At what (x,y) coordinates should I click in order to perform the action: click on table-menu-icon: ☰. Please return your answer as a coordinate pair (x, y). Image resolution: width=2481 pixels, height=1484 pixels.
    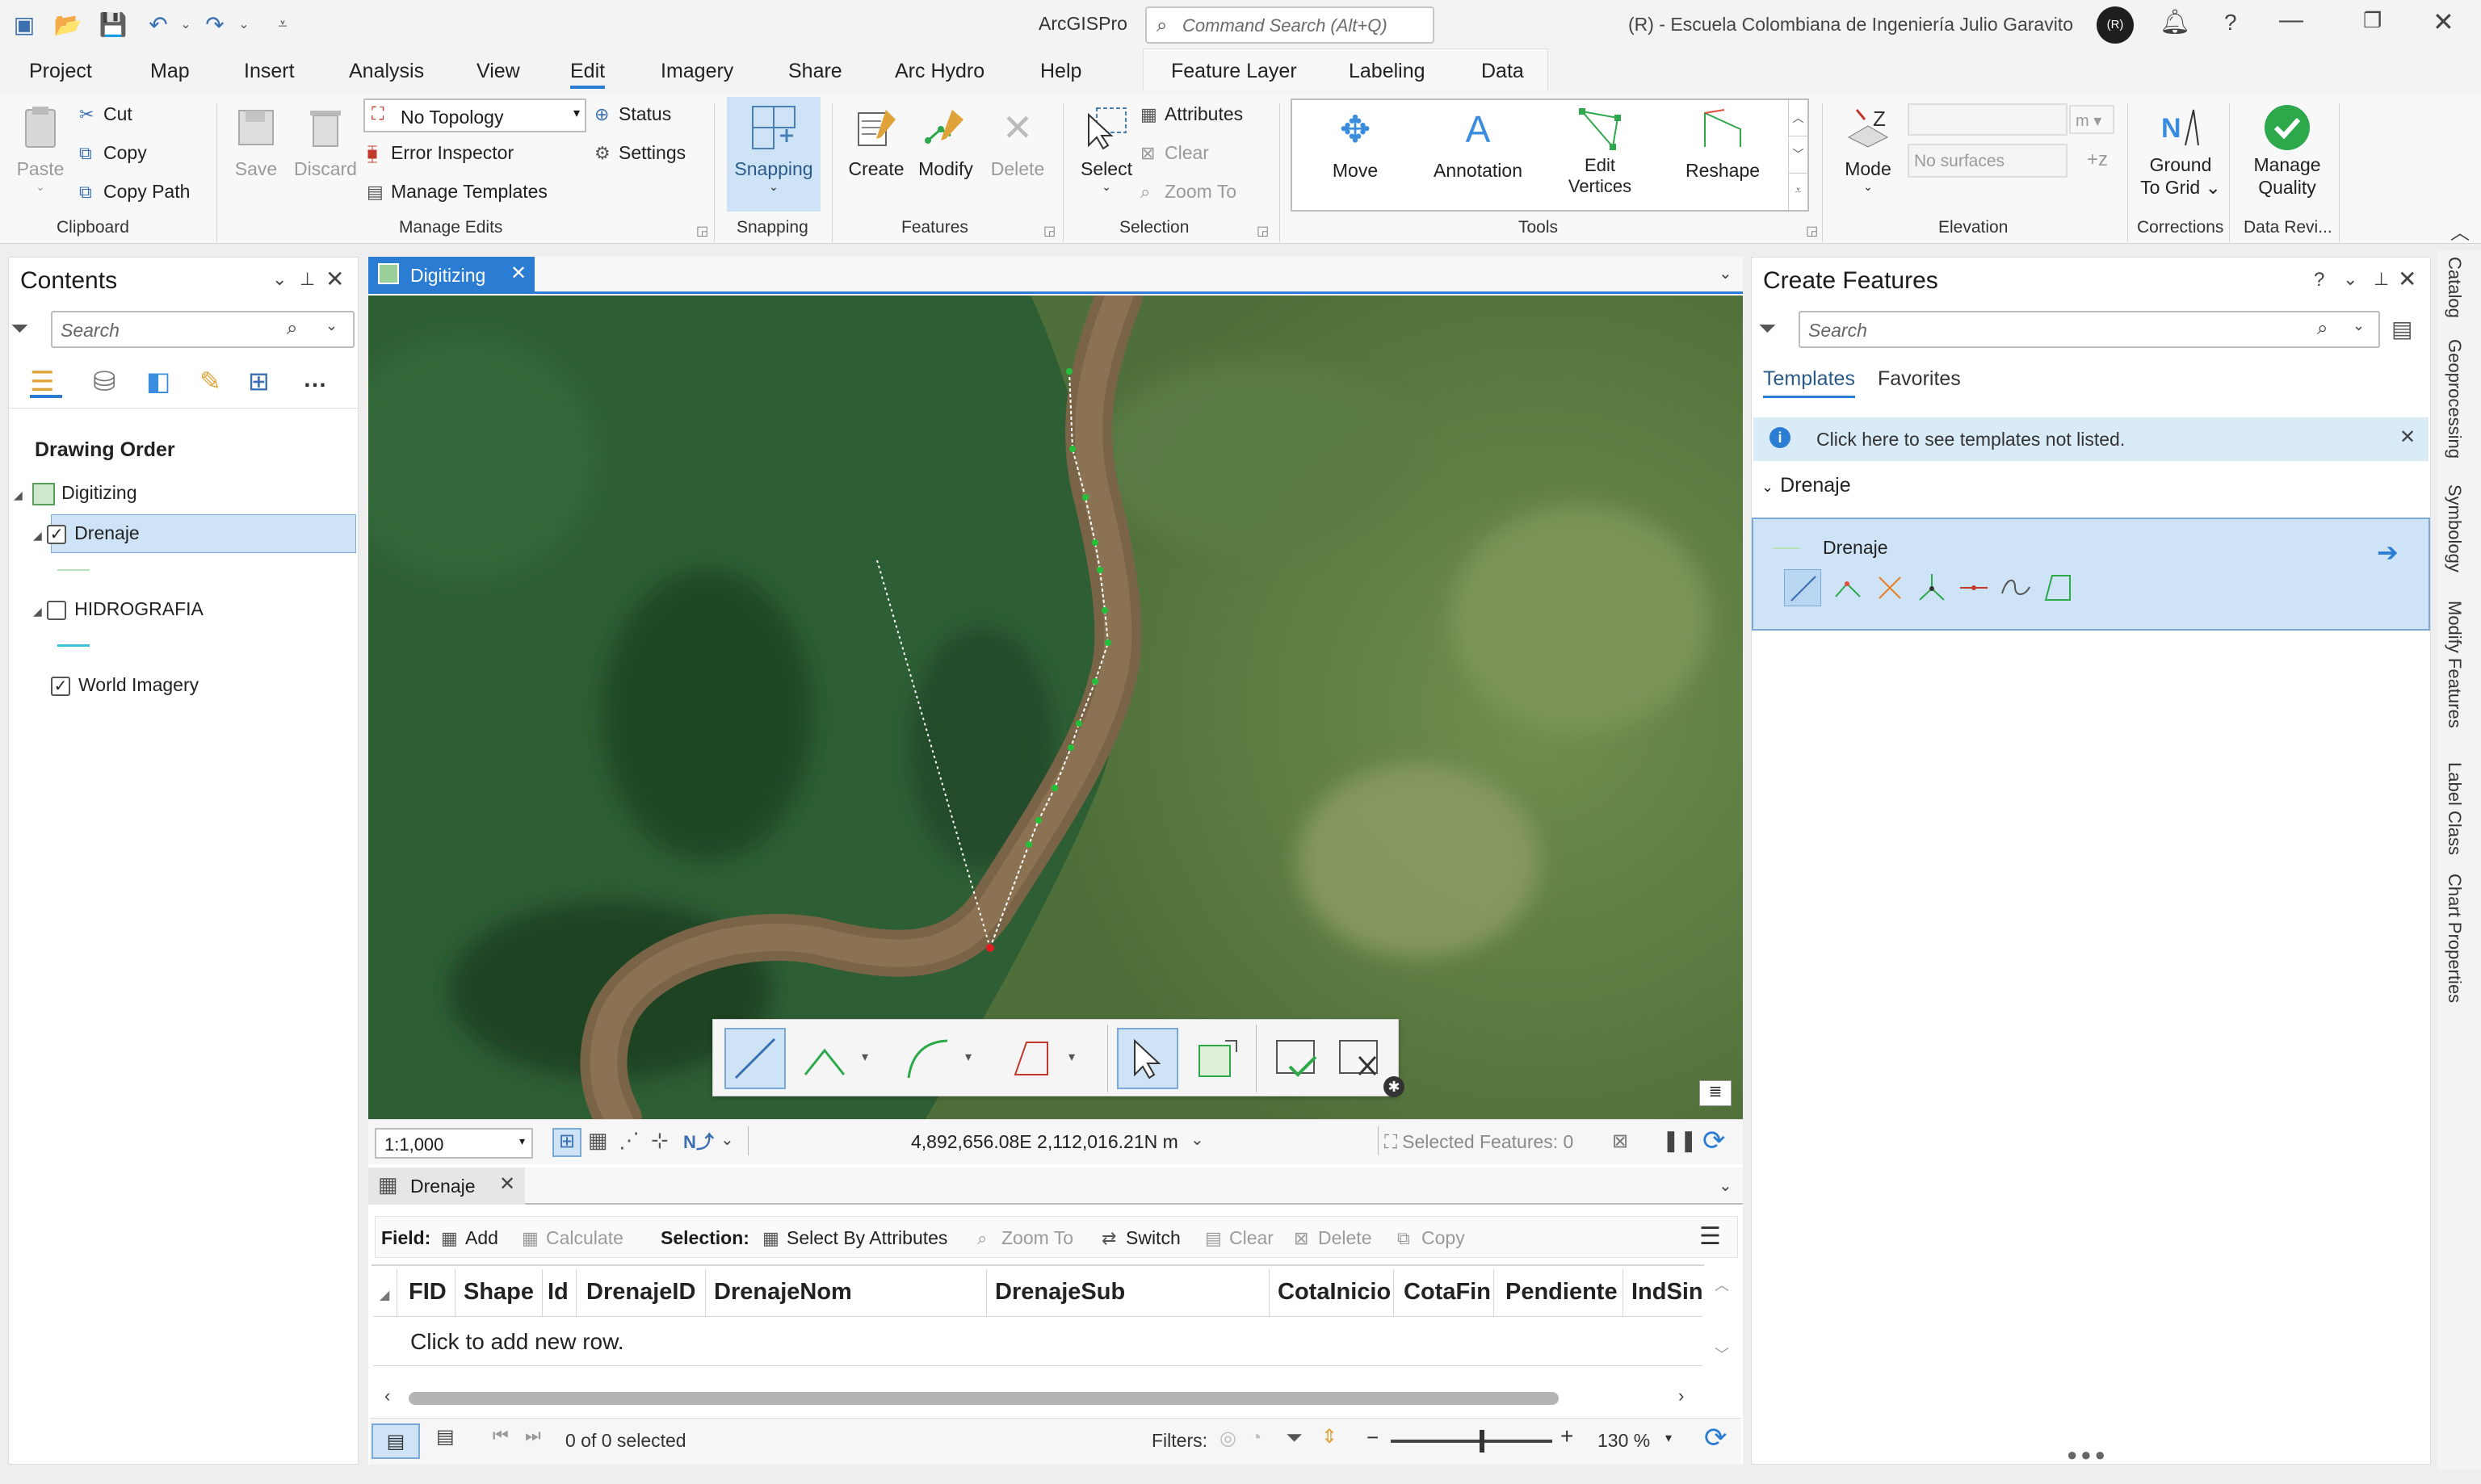
    Looking at the image, I should click on (1710, 1236).